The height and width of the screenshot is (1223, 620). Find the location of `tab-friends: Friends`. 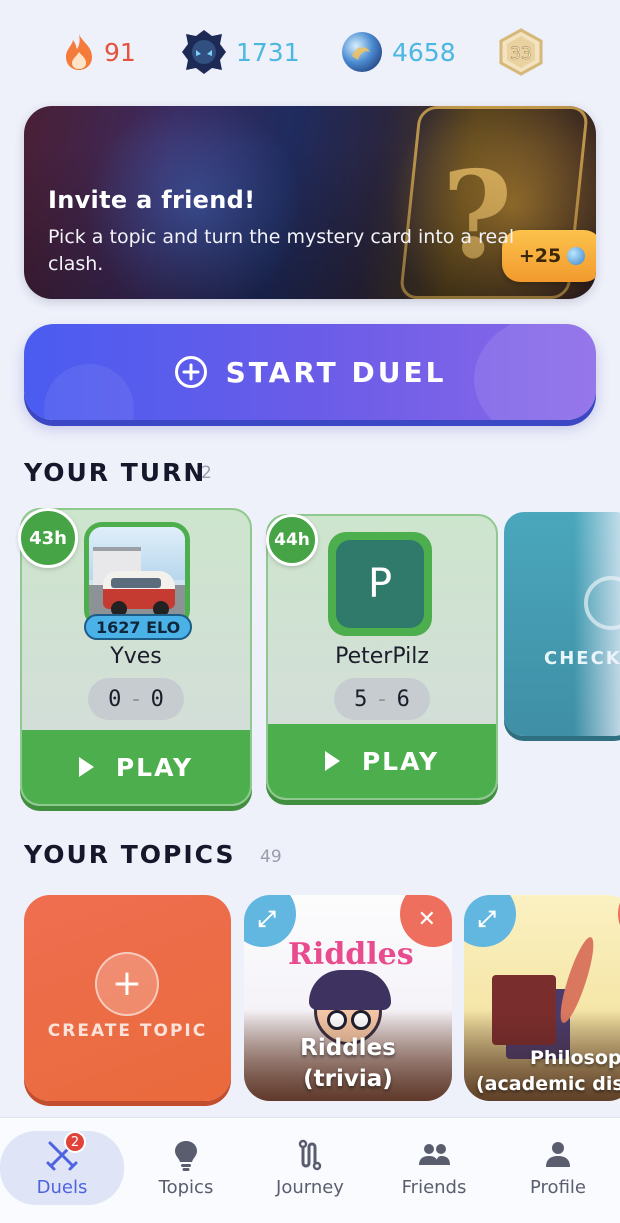

tab-friends: Friends is located at coordinates (434, 1168).